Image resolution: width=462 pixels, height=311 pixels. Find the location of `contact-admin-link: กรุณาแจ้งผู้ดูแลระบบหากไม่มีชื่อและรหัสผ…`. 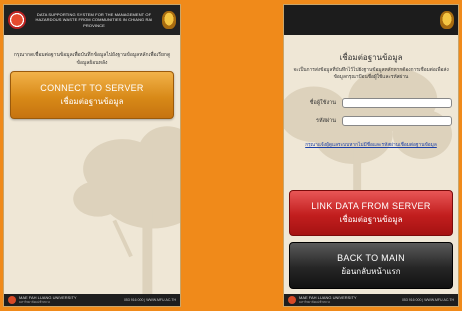

contact-admin-link: กรุณาแจ้งผู้ดูแลระบบหากไม่มีชื่อและรหัสผ… is located at coordinates (371, 146).